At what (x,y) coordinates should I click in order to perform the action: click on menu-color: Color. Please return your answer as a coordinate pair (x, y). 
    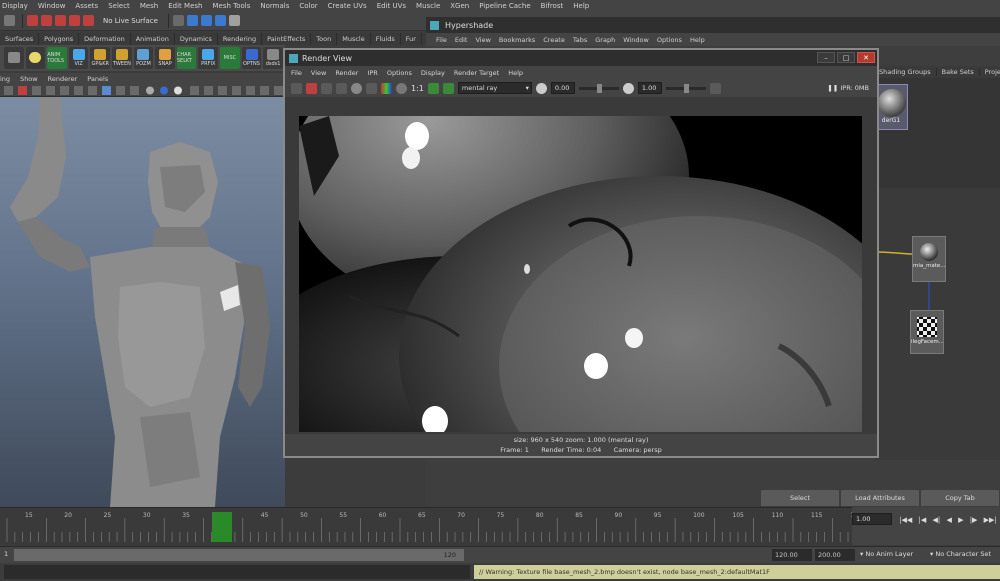
    Looking at the image, I should click on (308, 6).